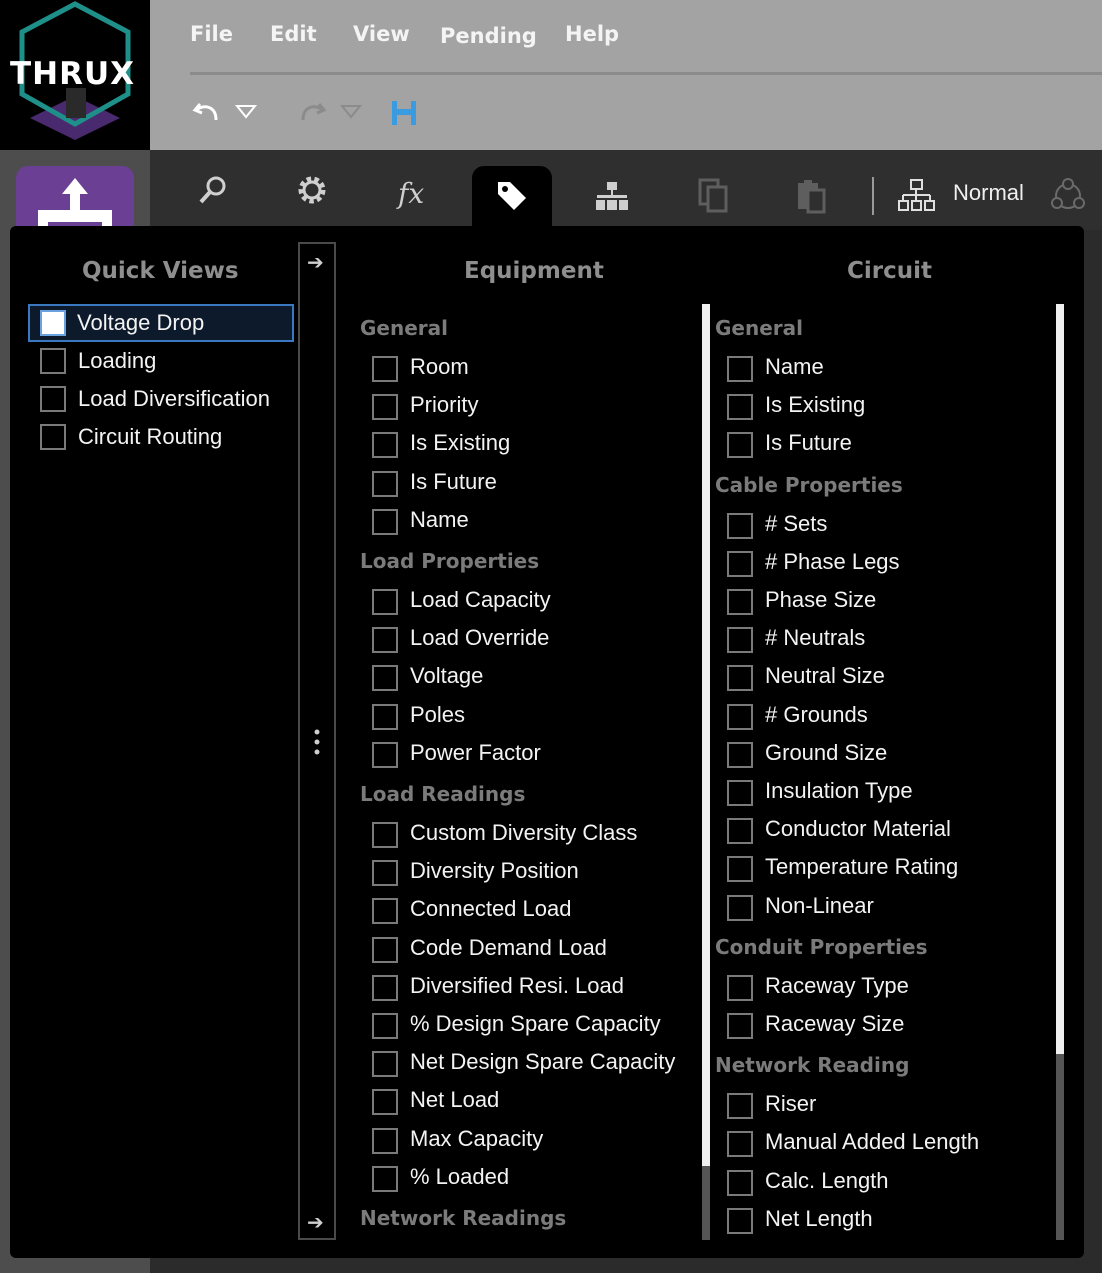  I want to click on redo-dropdown-icon, so click(351, 112).